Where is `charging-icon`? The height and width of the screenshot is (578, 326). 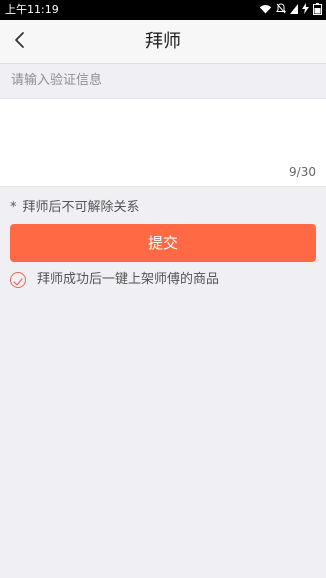
charging-icon is located at coordinates (305, 10).